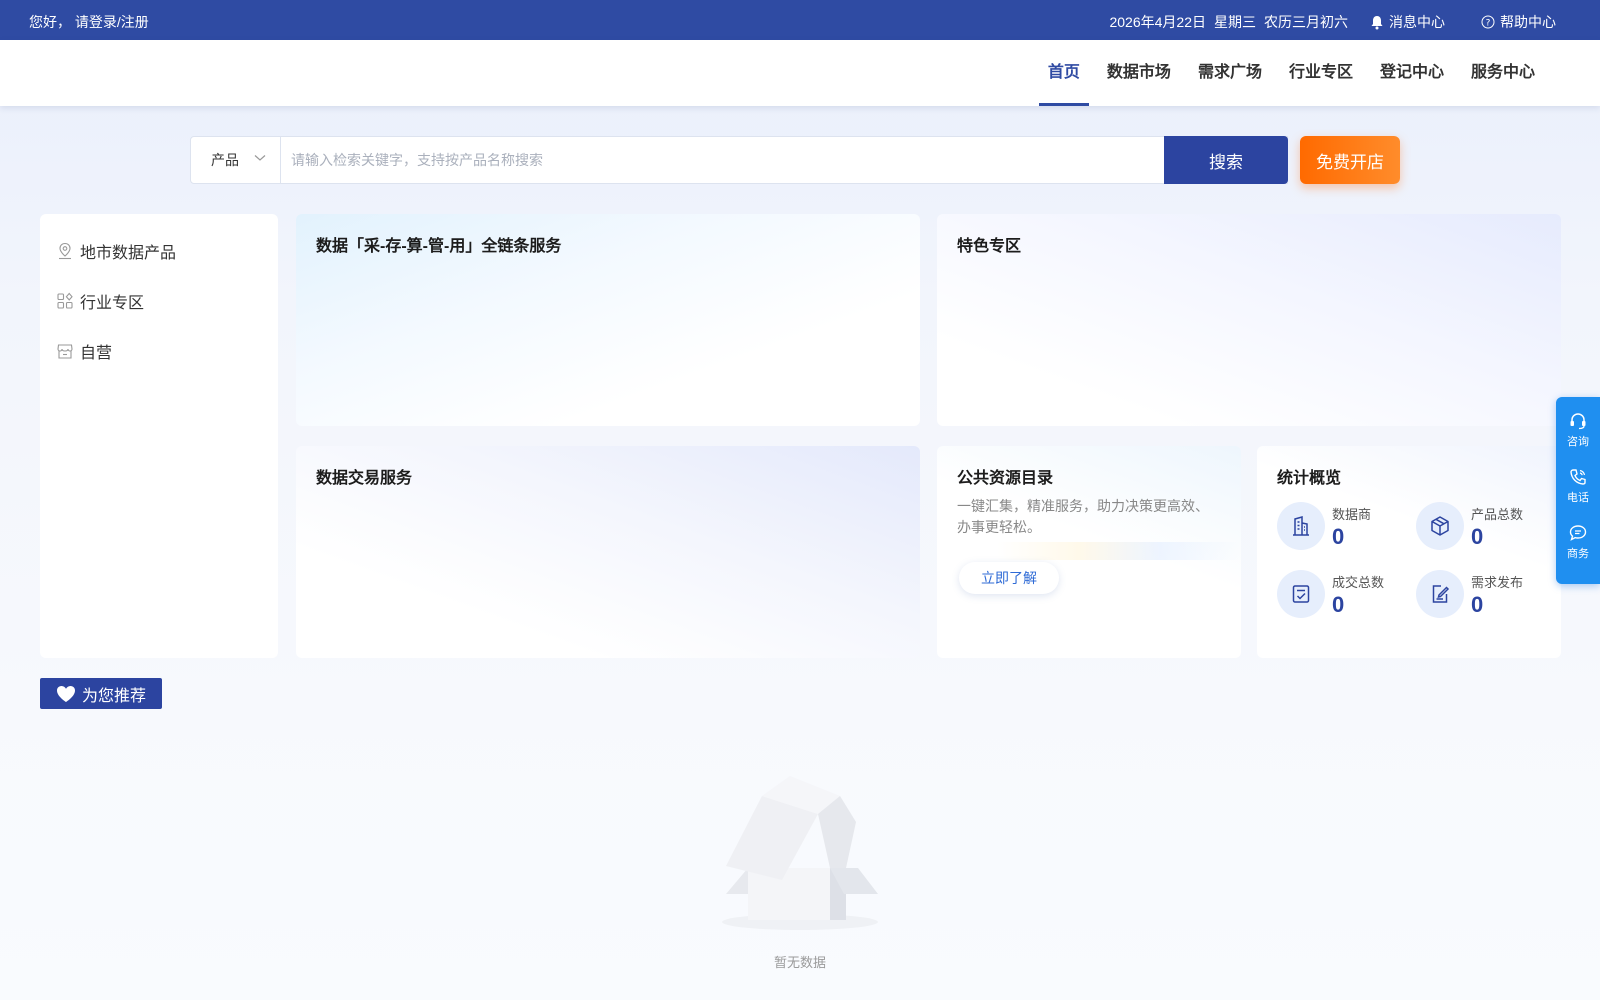 The width and height of the screenshot is (1600, 1000). I want to click on floating-contact-bar: 咨询 电话 商务, so click(1578, 490).